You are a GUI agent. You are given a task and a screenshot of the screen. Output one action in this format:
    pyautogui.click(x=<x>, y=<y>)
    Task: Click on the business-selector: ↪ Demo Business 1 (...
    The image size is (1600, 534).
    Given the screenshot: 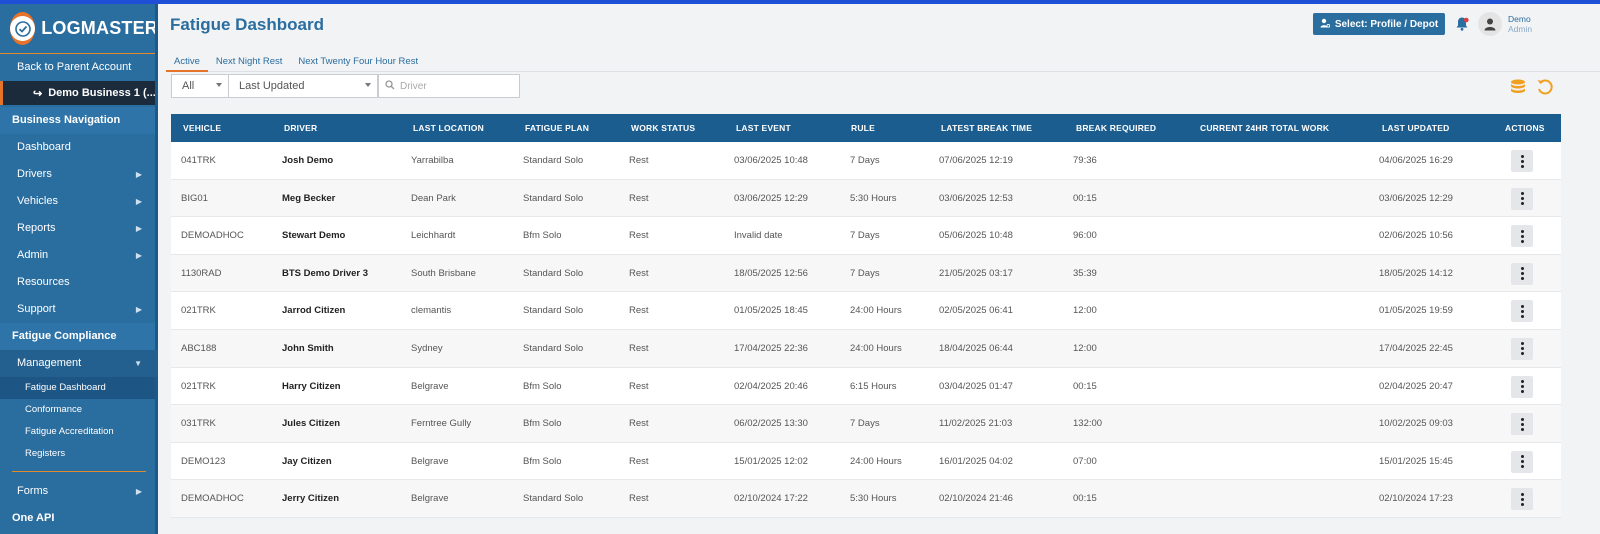 What is the action you would take?
    pyautogui.click(x=79, y=93)
    